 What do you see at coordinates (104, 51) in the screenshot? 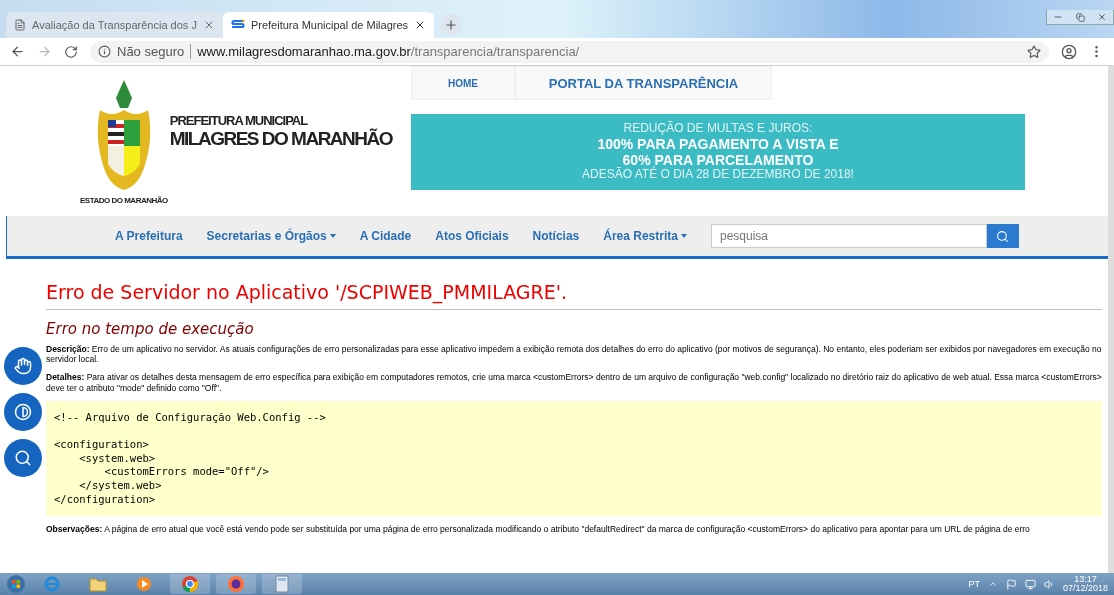
I see `info-icon` at bounding box center [104, 51].